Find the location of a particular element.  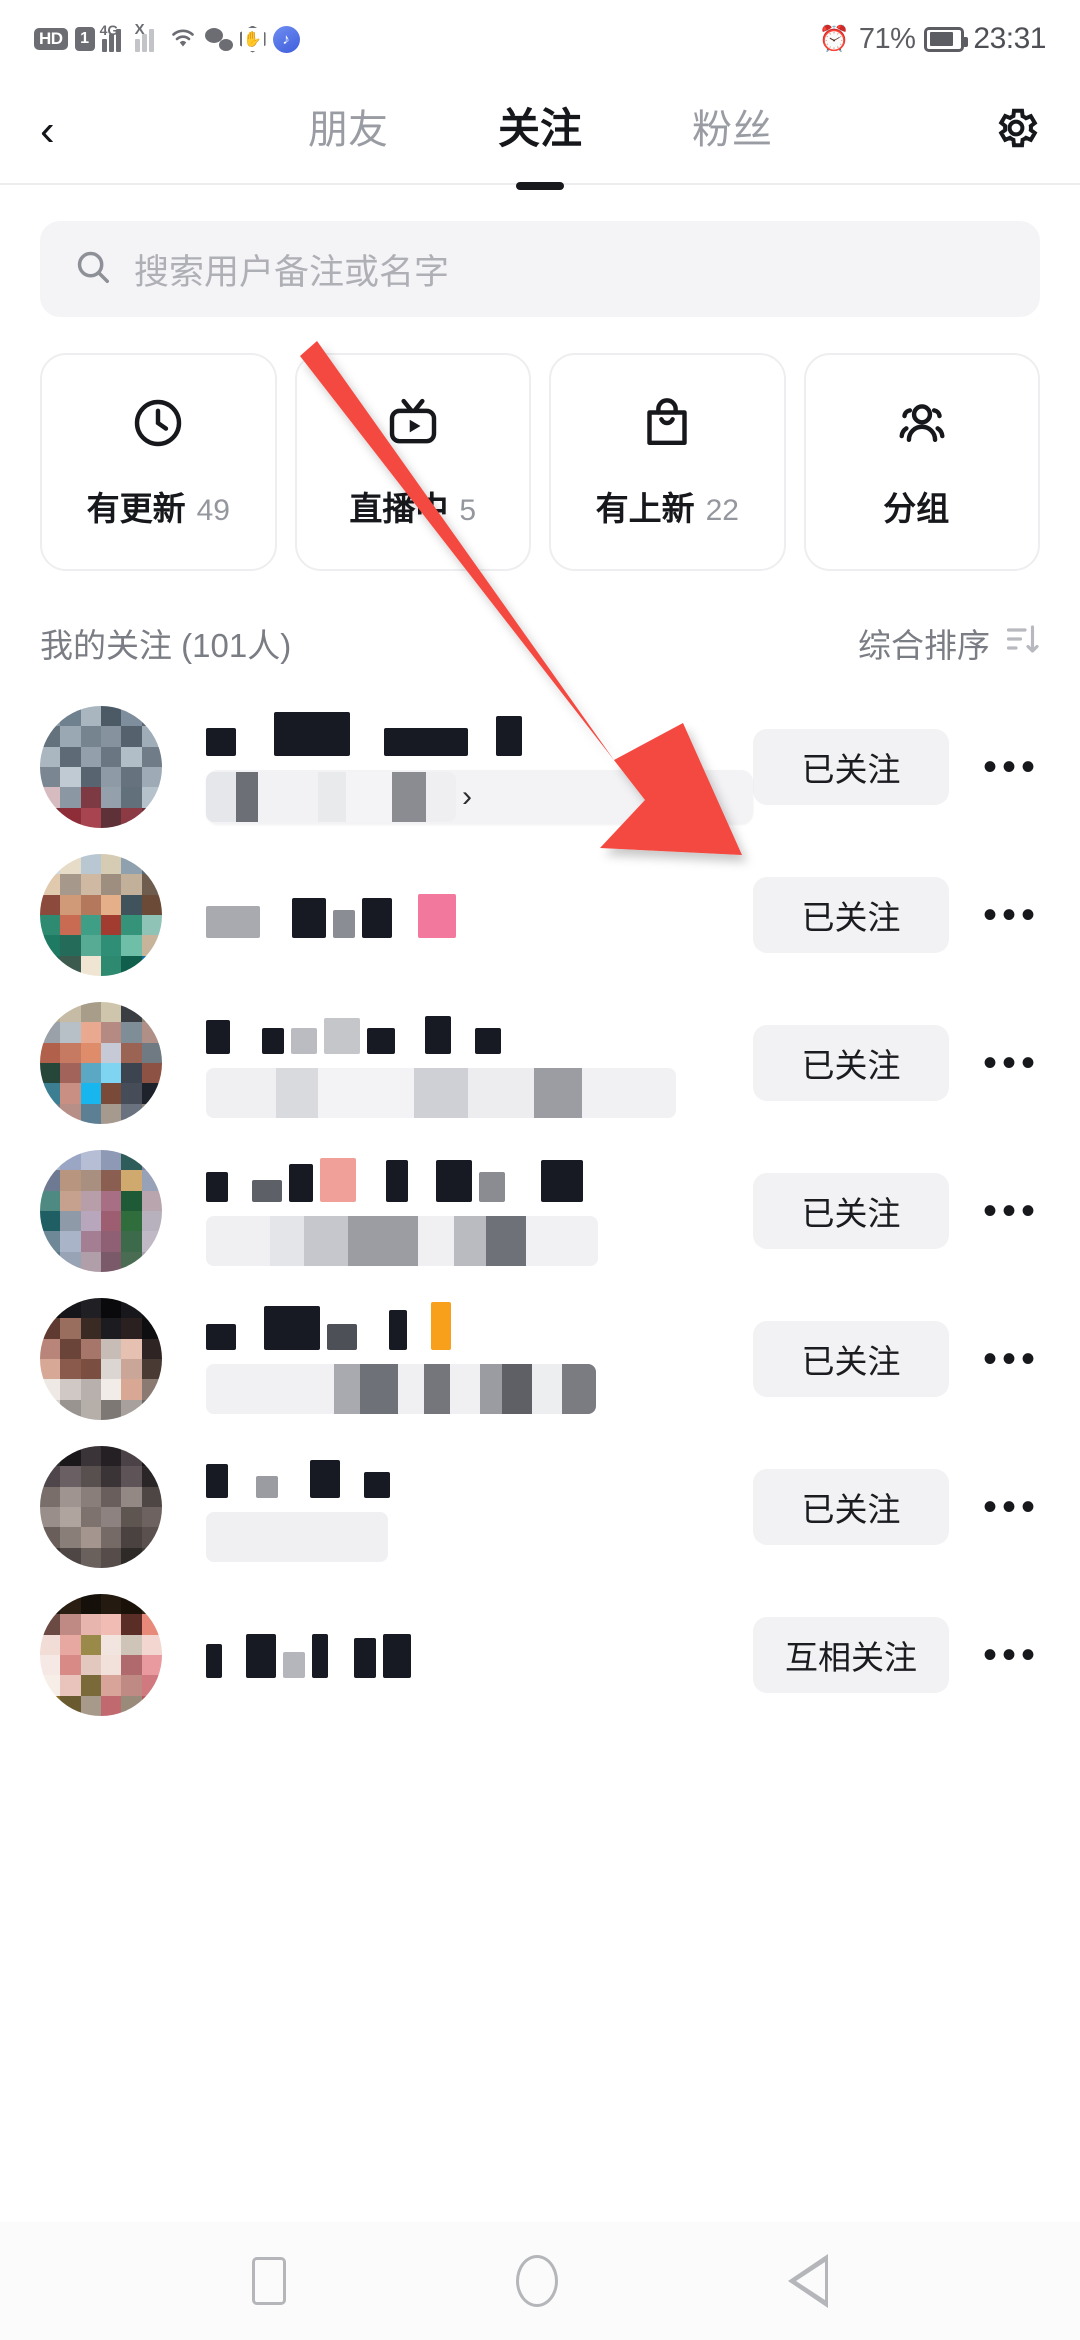

card-label: 分组 is located at coordinates (921, 506).